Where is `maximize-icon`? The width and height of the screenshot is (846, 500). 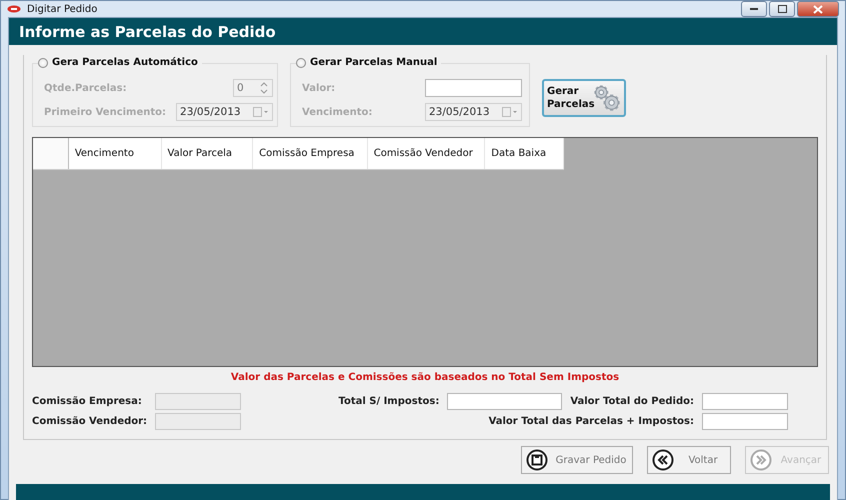 maximize-icon is located at coordinates (782, 9).